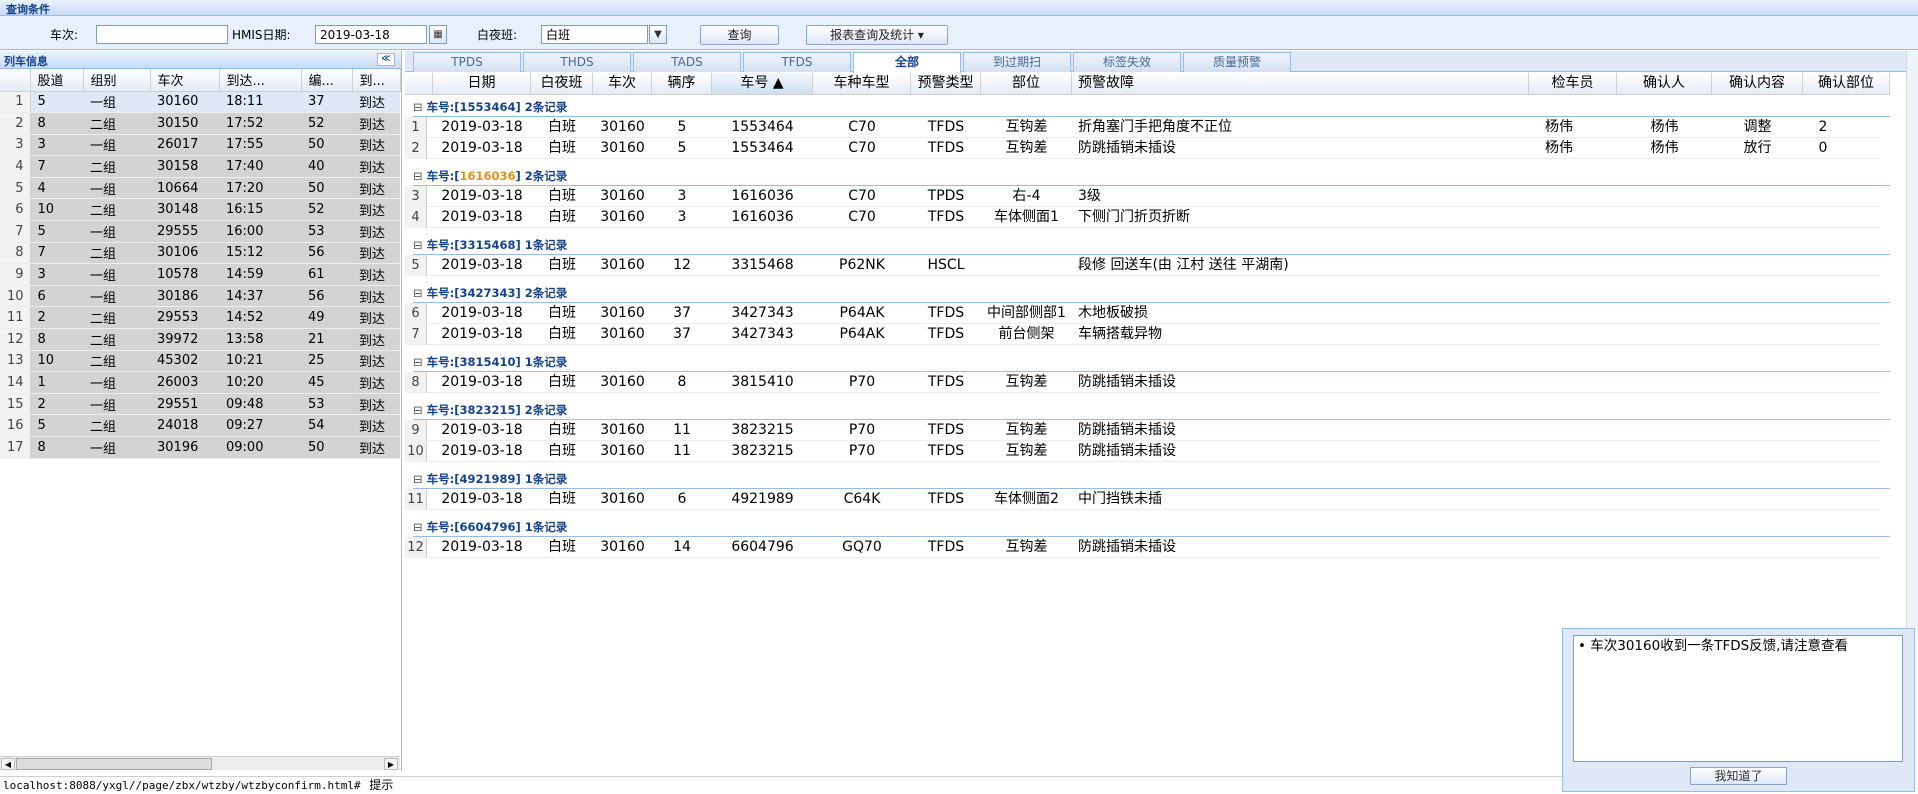  What do you see at coordinates (687, 62) in the screenshot?
I see `tab-tads: TADS` at bounding box center [687, 62].